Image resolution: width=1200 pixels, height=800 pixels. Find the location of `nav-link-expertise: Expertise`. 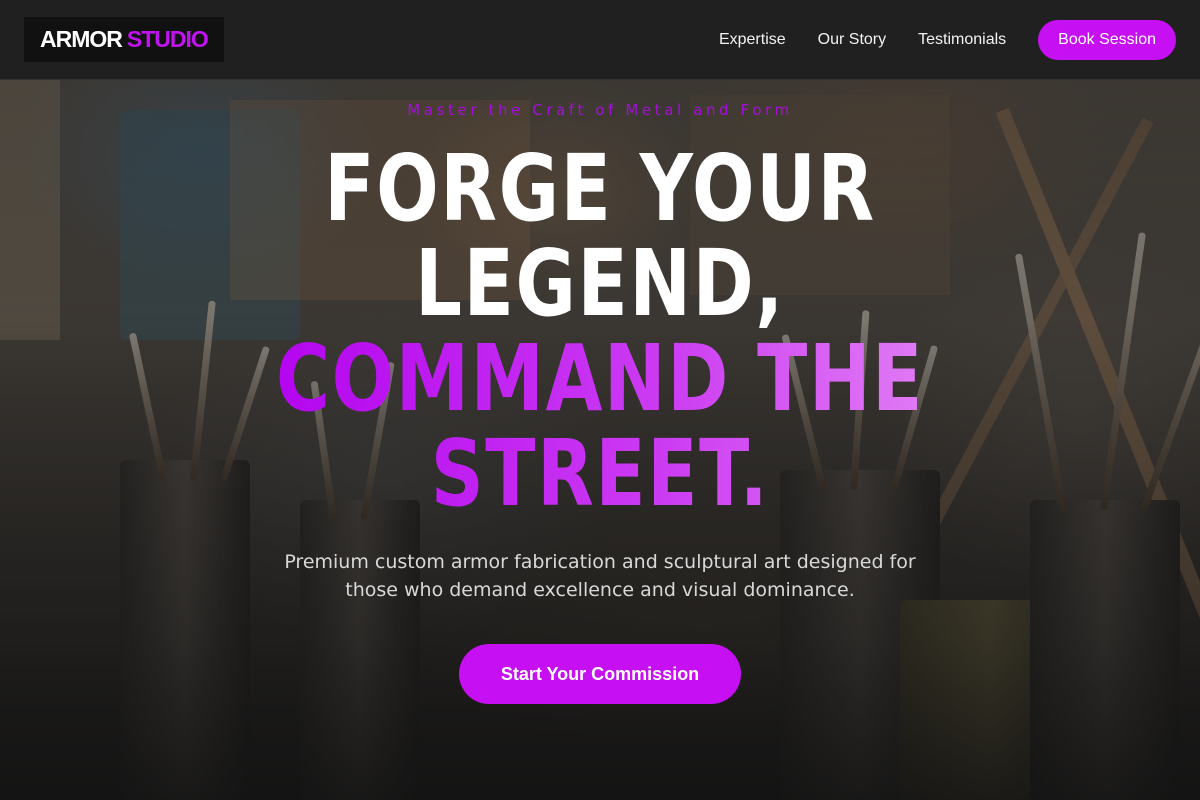

nav-link-expertise: Expertise is located at coordinates (752, 40).